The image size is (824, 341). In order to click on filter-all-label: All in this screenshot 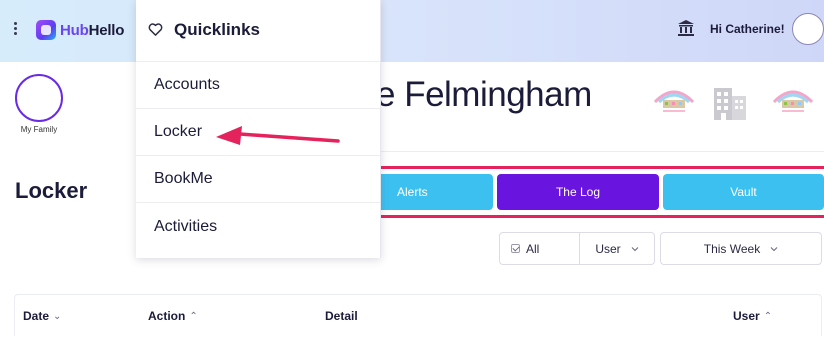, I will do `click(533, 248)`.